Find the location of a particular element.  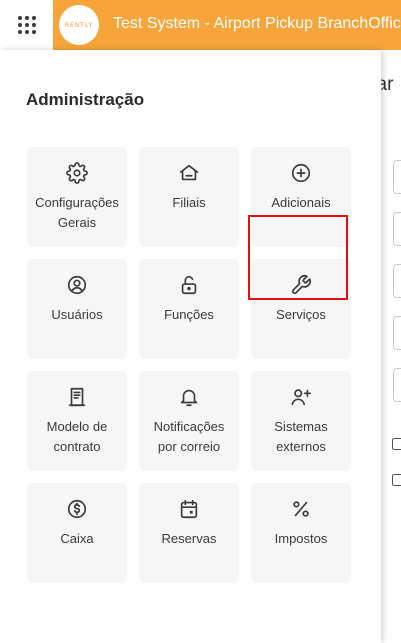

tile-funcoes: Funções is located at coordinates (189, 309).